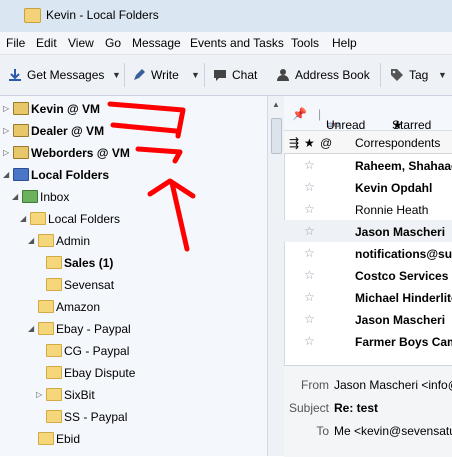 The width and height of the screenshot is (452, 457). Describe the element at coordinates (294, 143) in the screenshot. I see `thread-column-icon: ⇶` at that location.